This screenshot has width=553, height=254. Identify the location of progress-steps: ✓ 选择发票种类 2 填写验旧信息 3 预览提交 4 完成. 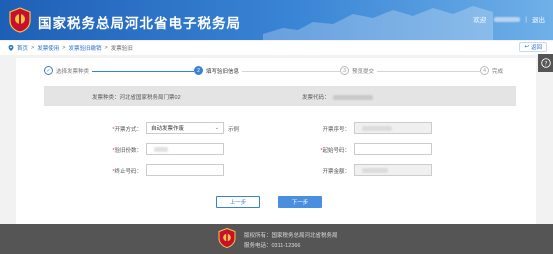
(280, 72).